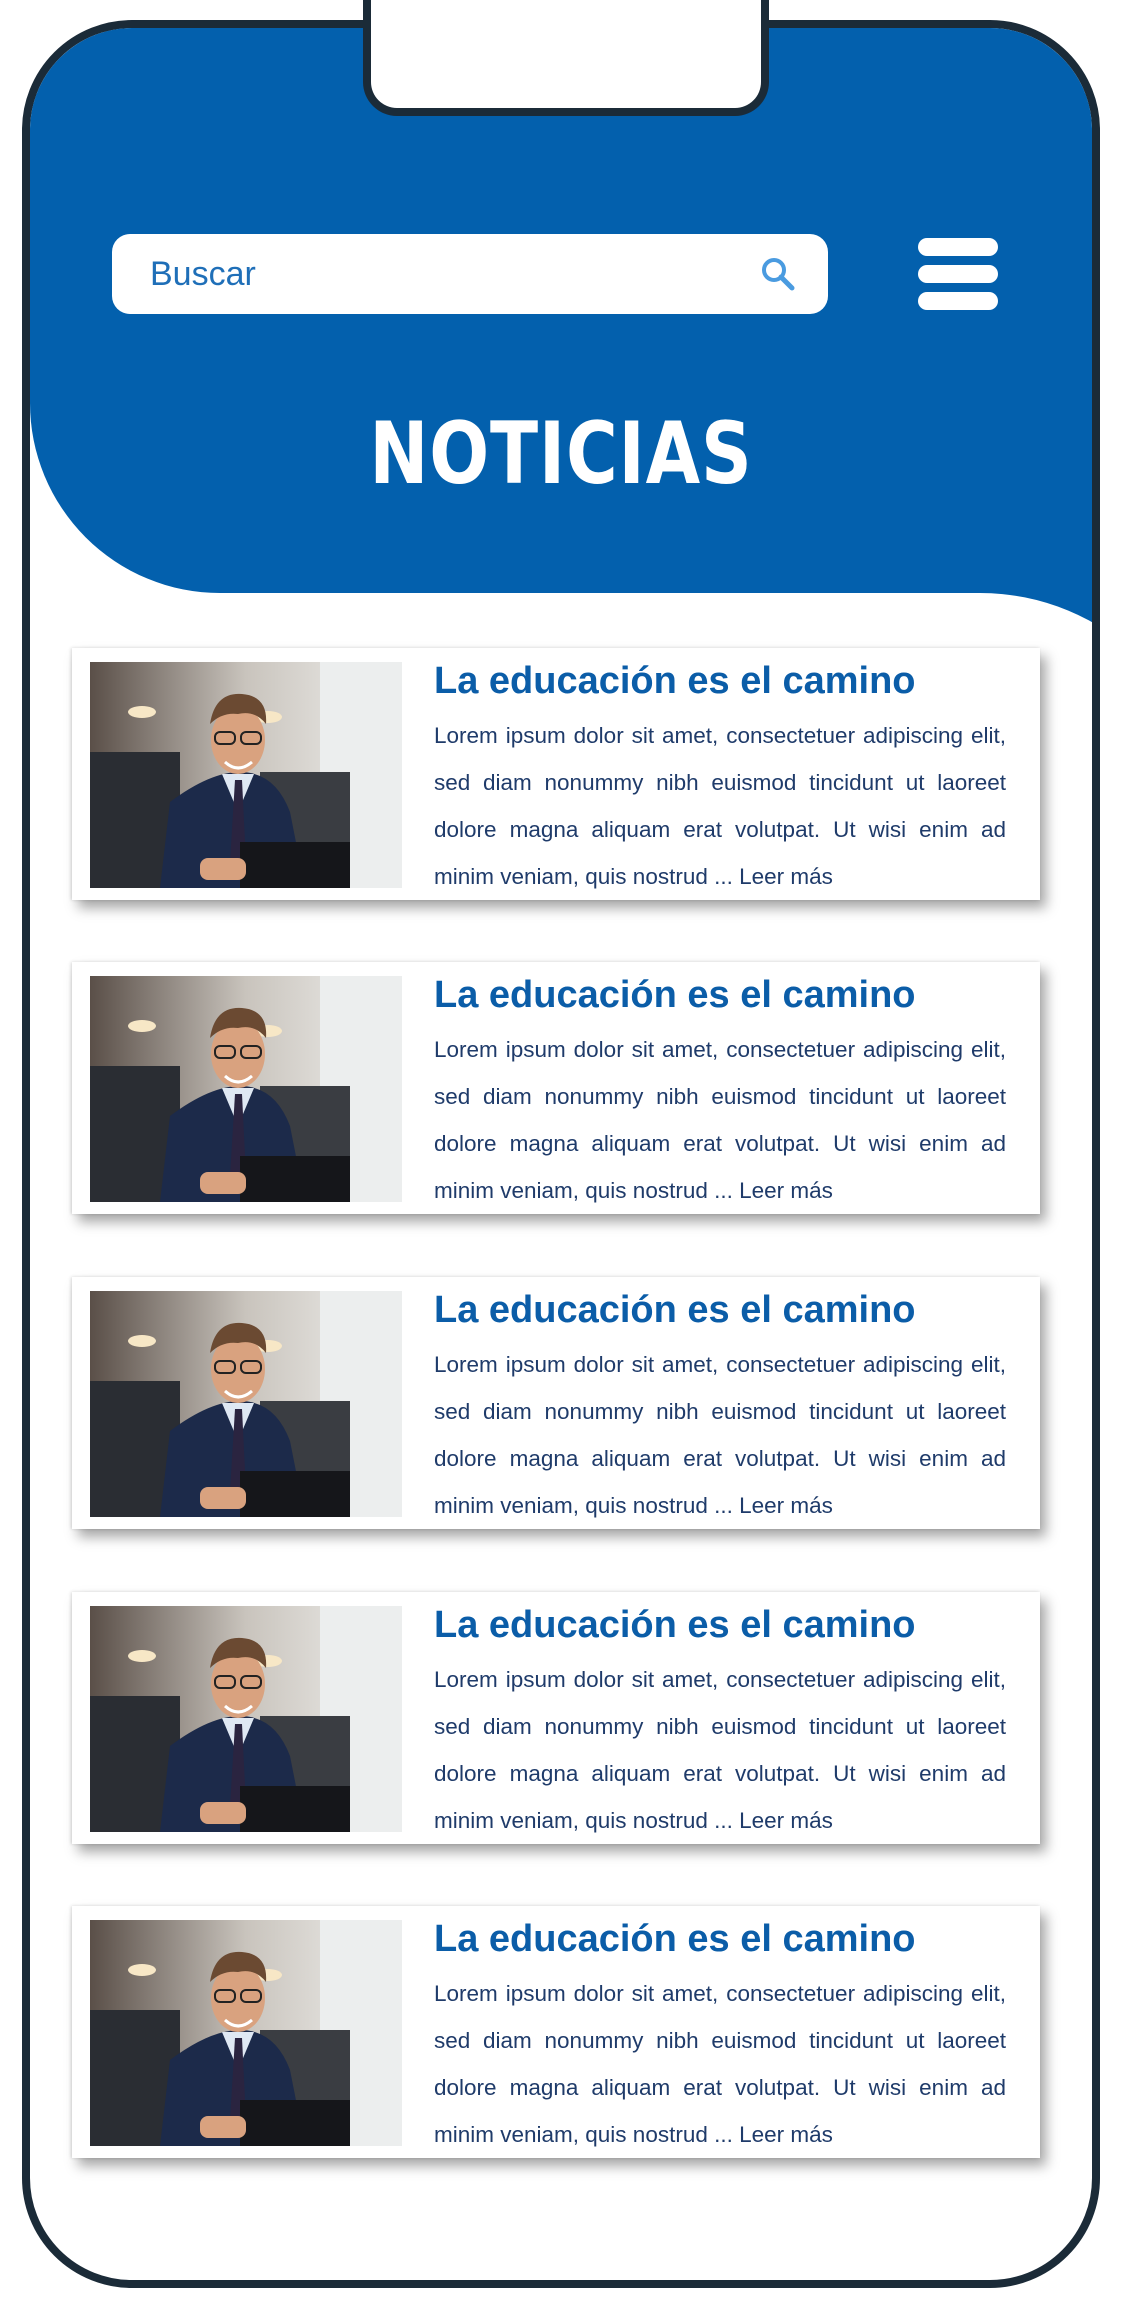  Describe the element at coordinates (453, 274) in the screenshot. I see `search-input` at that location.